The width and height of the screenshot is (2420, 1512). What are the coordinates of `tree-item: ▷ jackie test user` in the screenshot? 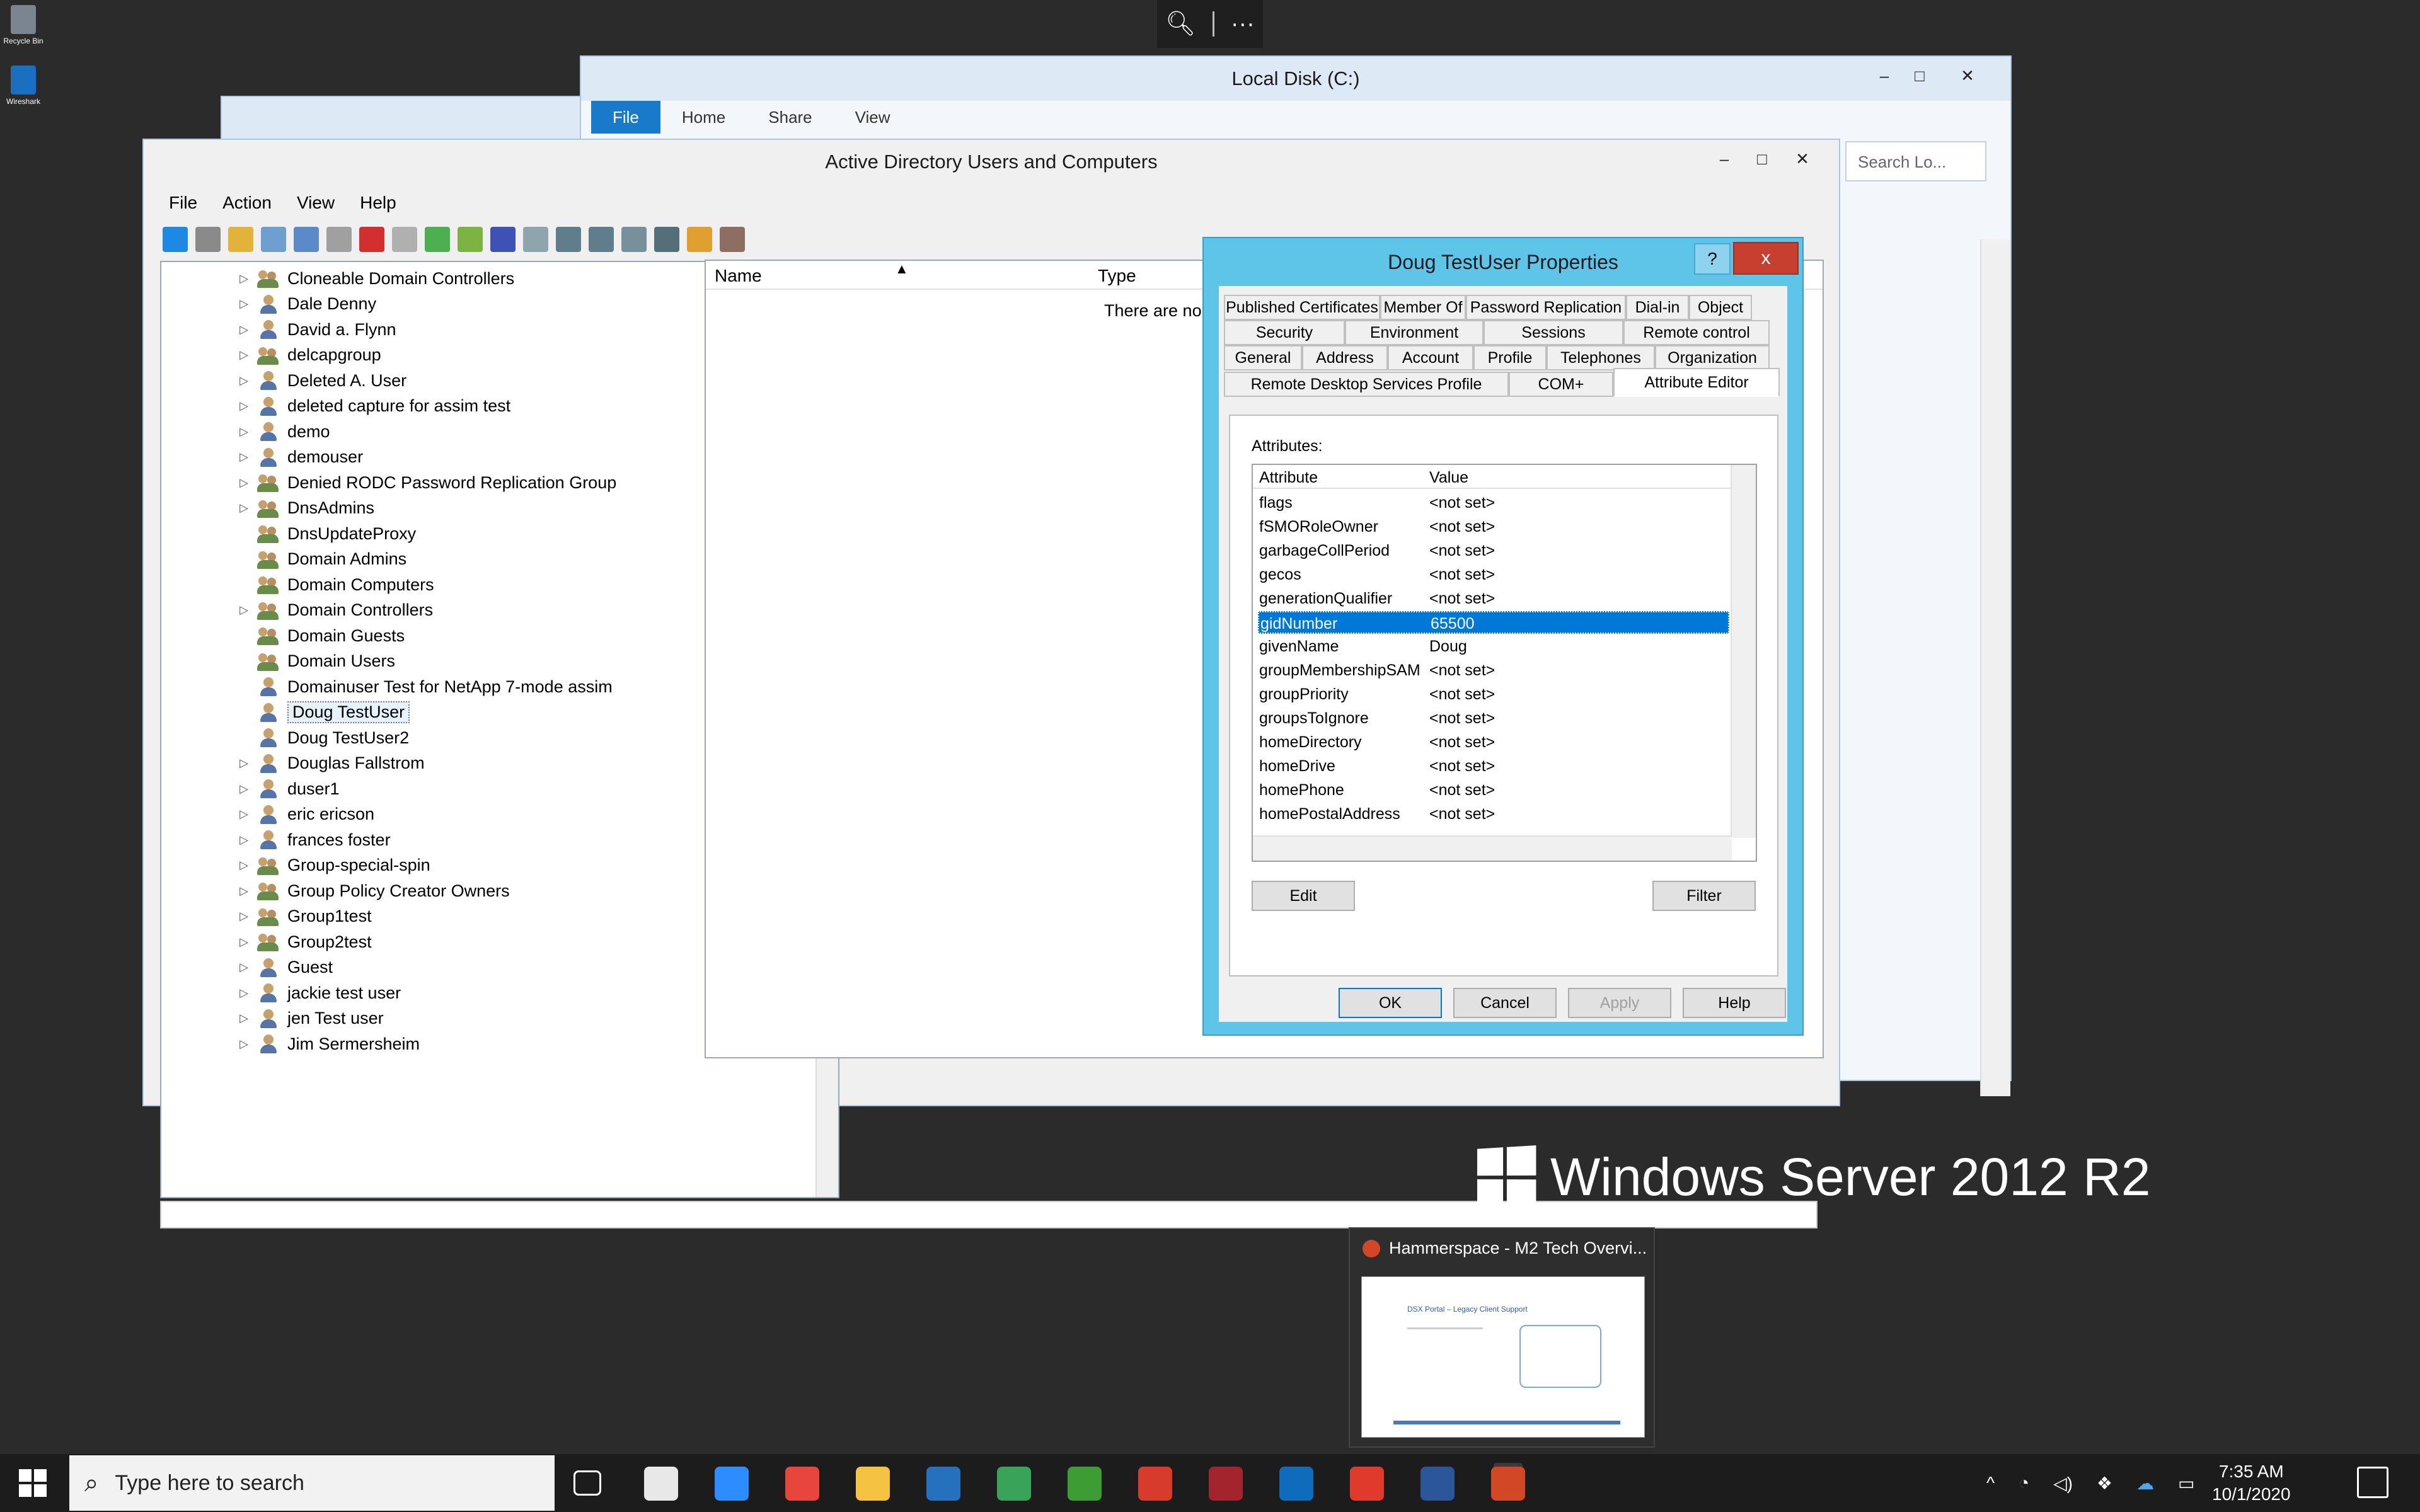 It's located at (281, 992).